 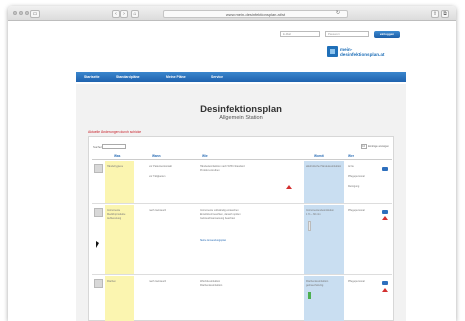 I want to click on cell-wann: vor Patientenkontakt, so click(x=160, y=166).